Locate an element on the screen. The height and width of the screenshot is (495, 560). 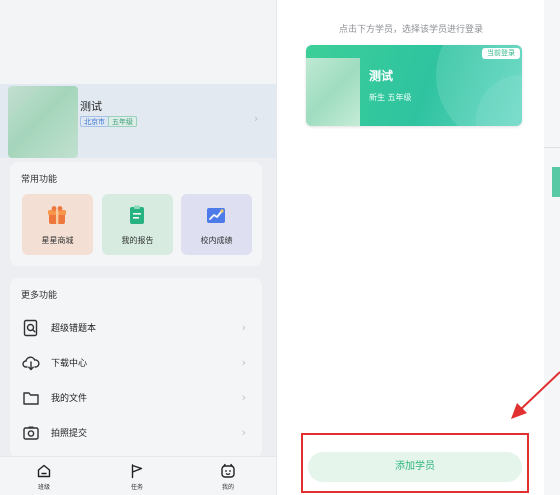
camera-icon is located at coordinates (31, 433).